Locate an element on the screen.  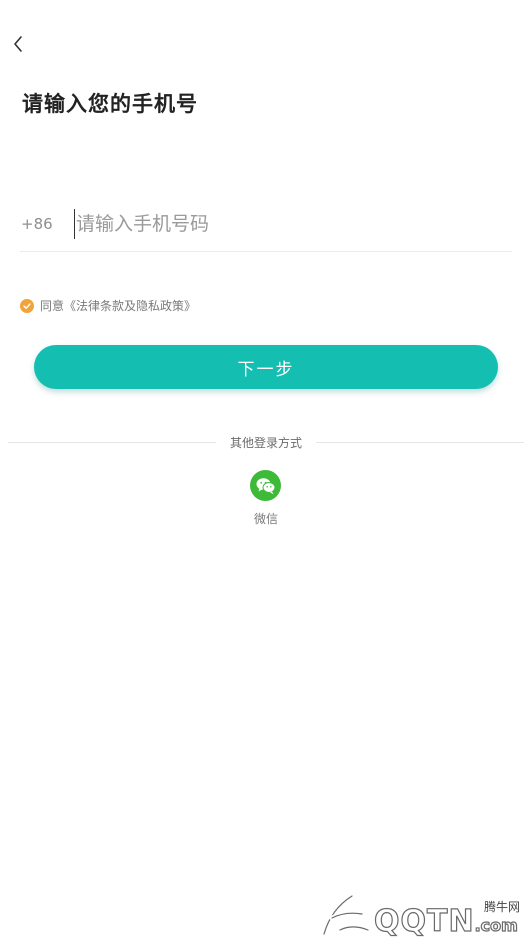
wechat-label: 微信 is located at coordinates (265, 519).